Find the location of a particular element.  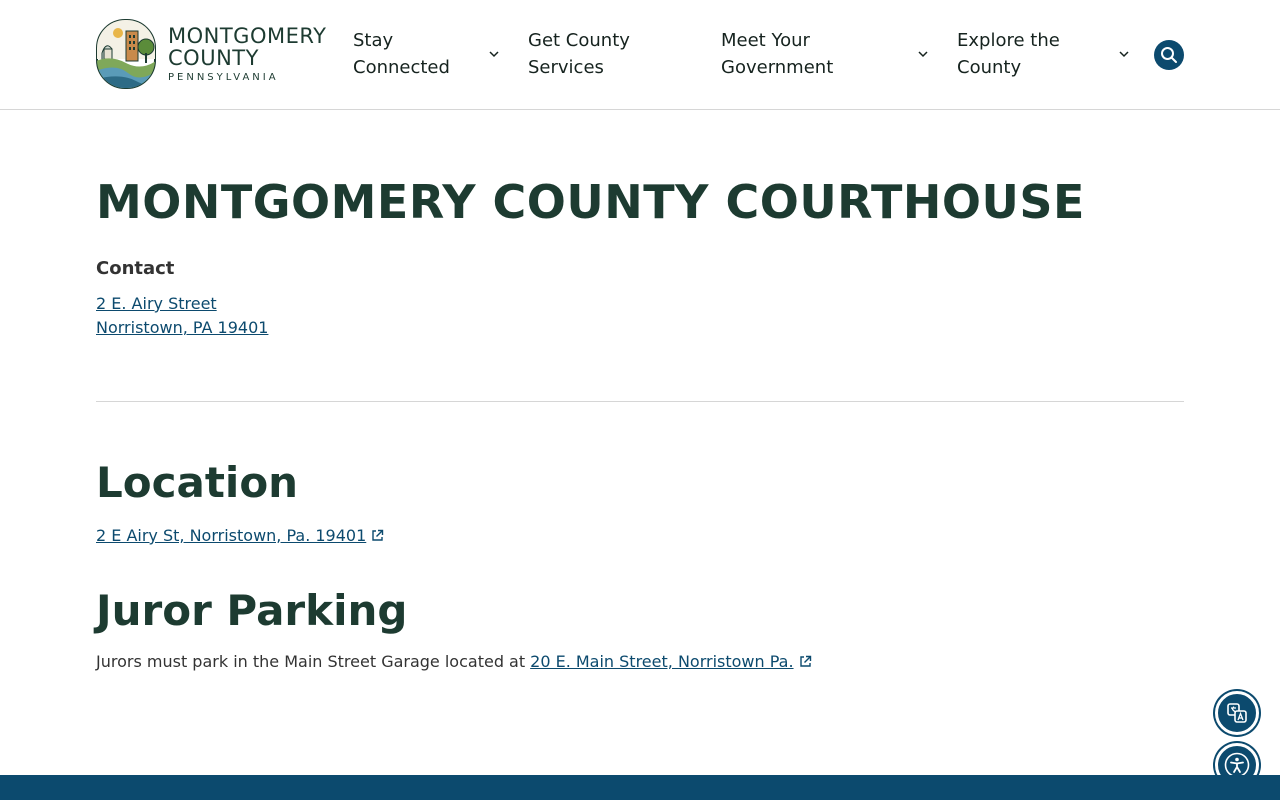

nav-label-explore-the-county: Explore the County is located at coordinates (1008, 54).